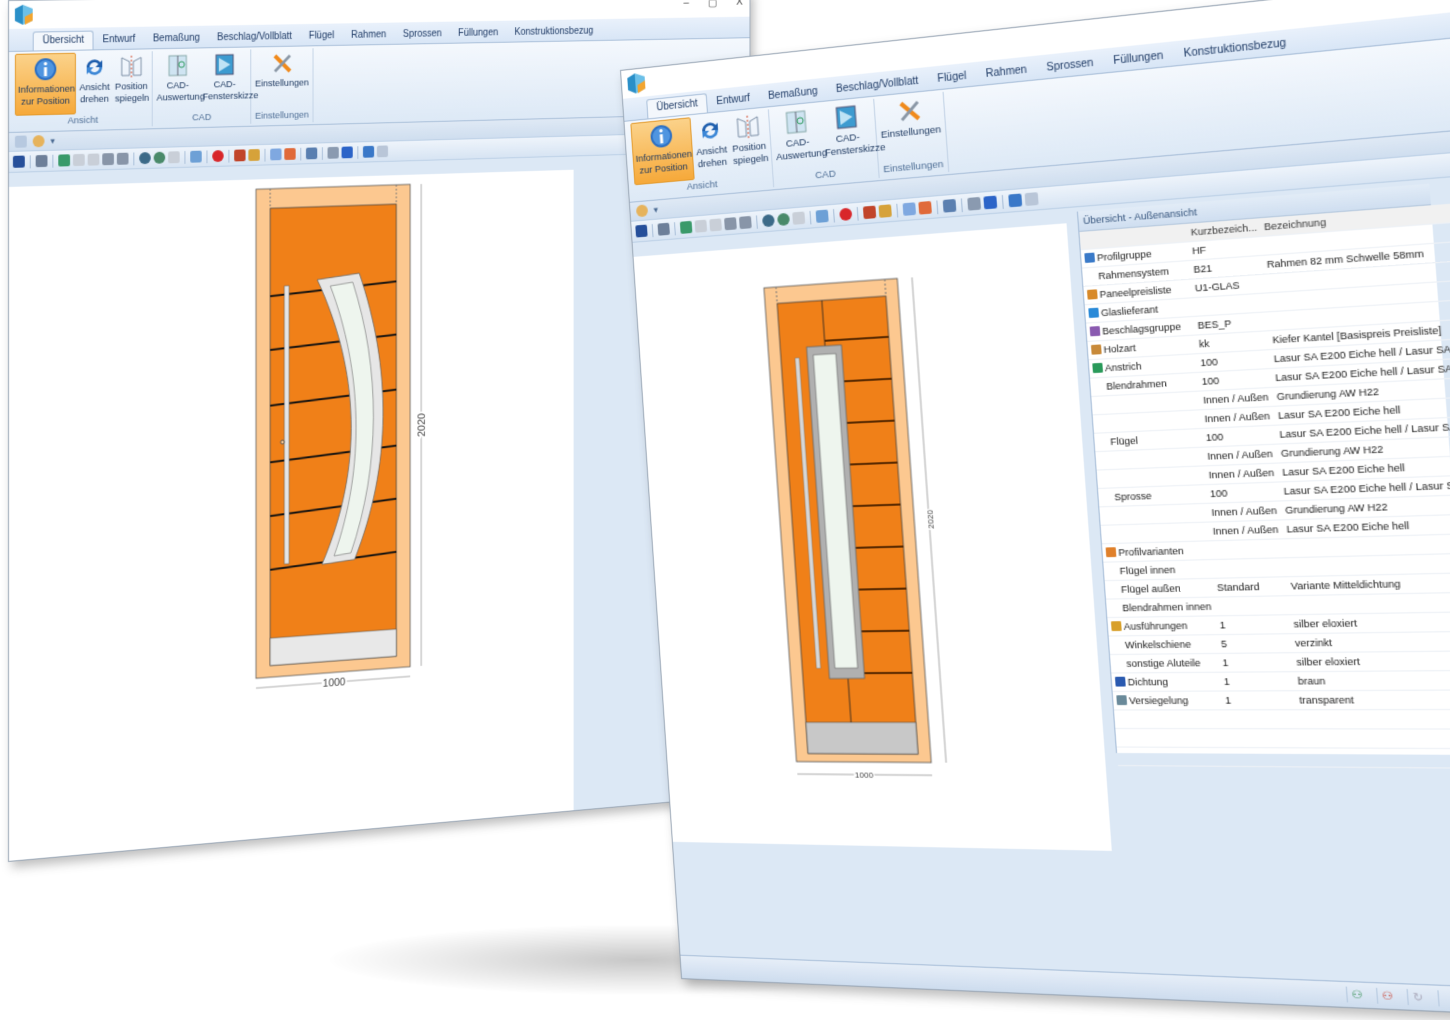  I want to click on row-code: 5, so click(1254, 644).